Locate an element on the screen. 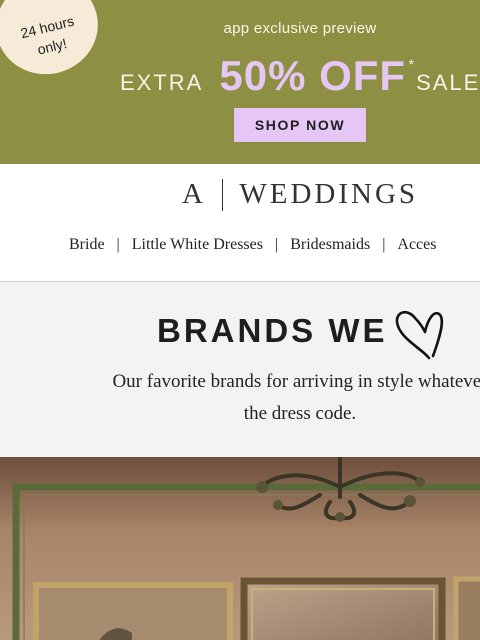 Image resolution: width=480 pixels, height=640 pixels. promo-headline: EXTRA 50% OFF * SALE is located at coordinates (300, 76).